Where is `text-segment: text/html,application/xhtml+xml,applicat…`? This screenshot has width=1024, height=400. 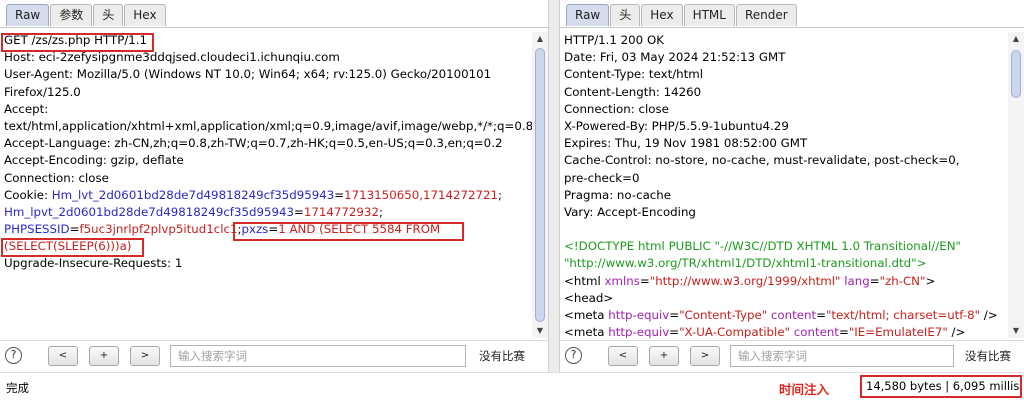 text-segment: text/html,application/xhtml+xml,applicat… is located at coordinates (268, 125).